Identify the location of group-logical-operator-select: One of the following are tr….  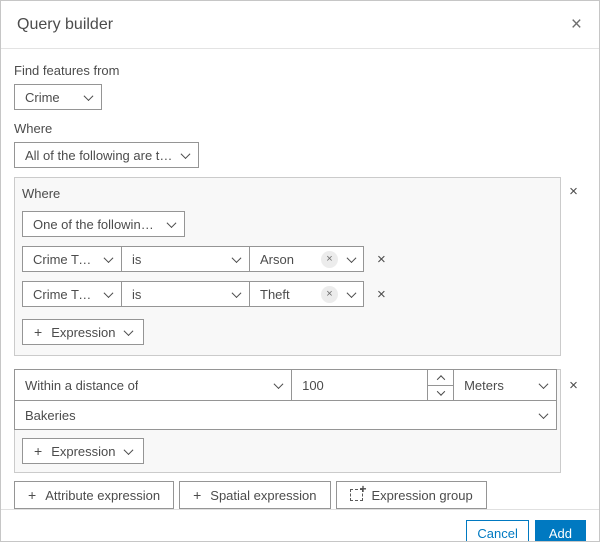
(103, 224).